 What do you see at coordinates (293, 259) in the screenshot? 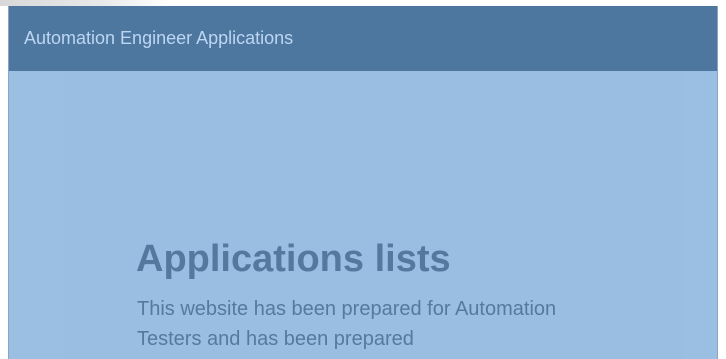
I see `page-title: Applications lists` at bounding box center [293, 259].